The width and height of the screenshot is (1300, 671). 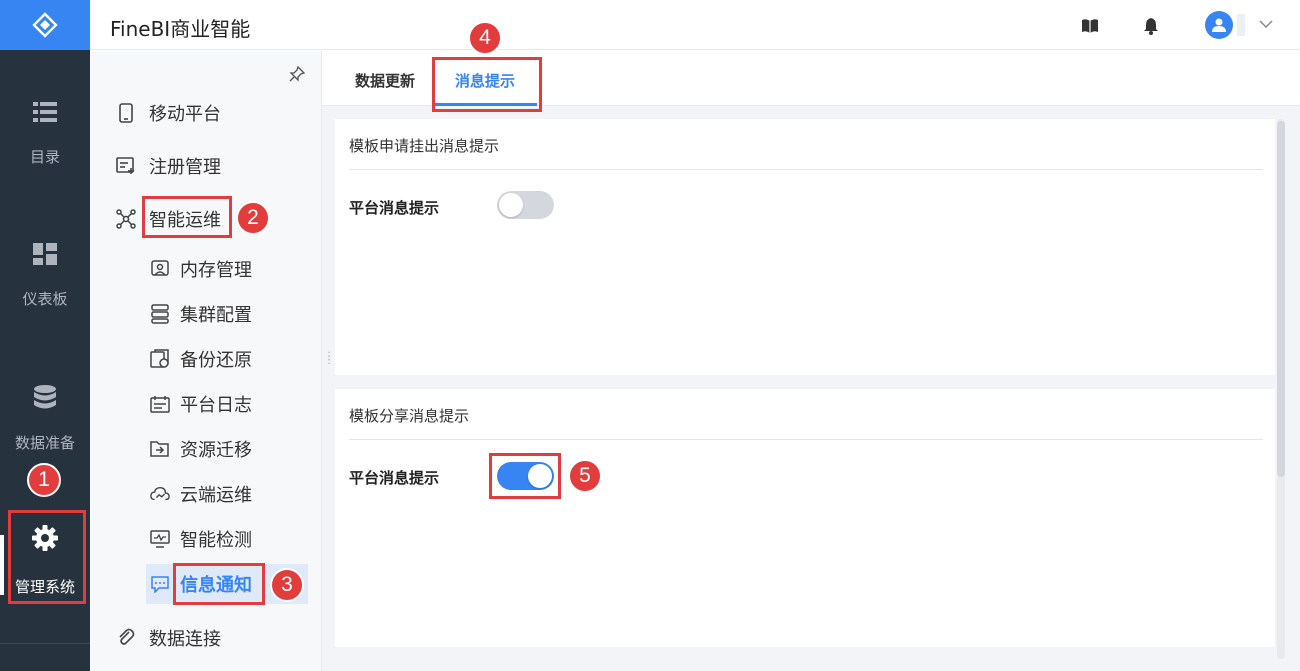 I want to click on link-icon, so click(x=126, y=638).